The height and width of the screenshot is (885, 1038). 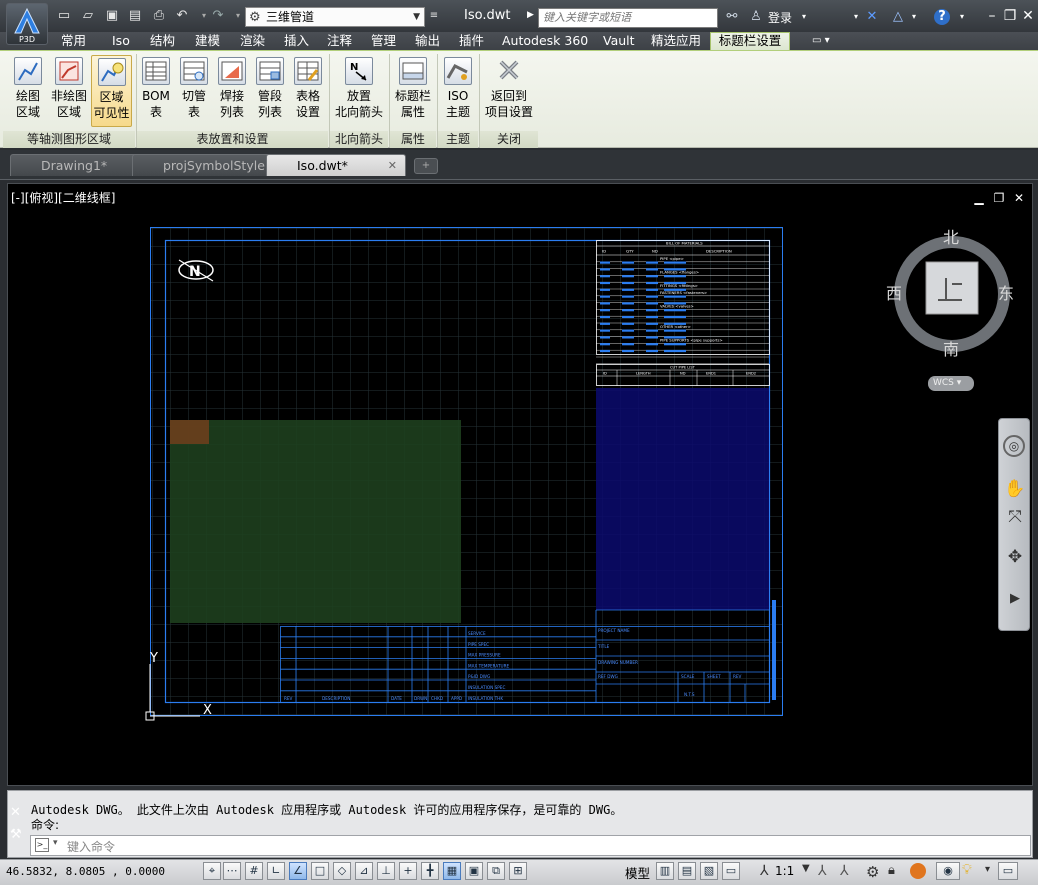 What do you see at coordinates (676, 41) in the screenshot?
I see `tab-featured-apps: 精选应用` at bounding box center [676, 41].